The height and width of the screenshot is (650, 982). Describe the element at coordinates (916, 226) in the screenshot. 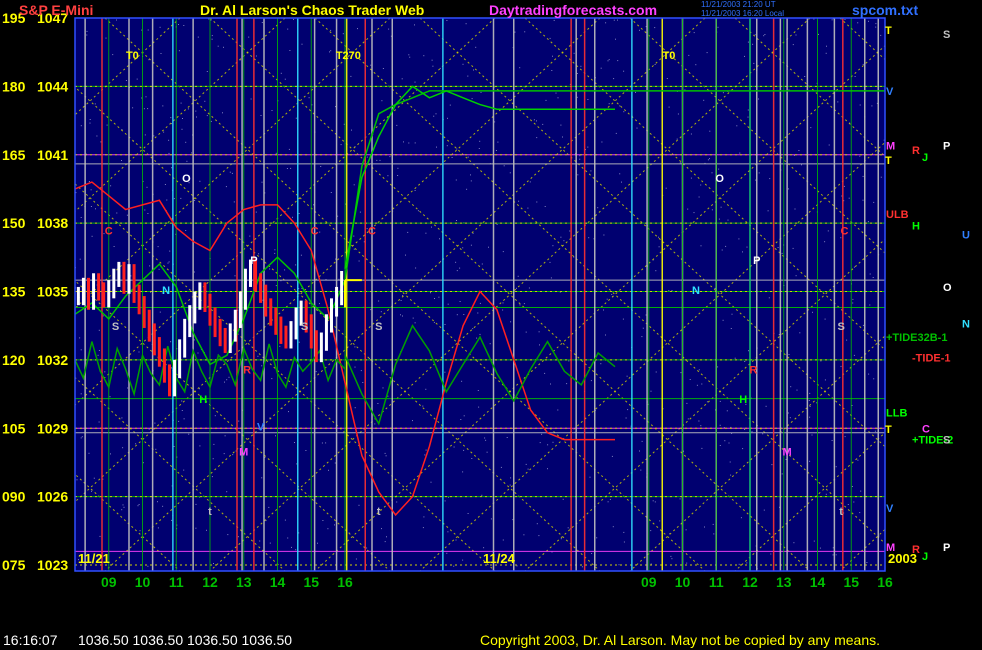

I see `side-marker-label: H` at that location.